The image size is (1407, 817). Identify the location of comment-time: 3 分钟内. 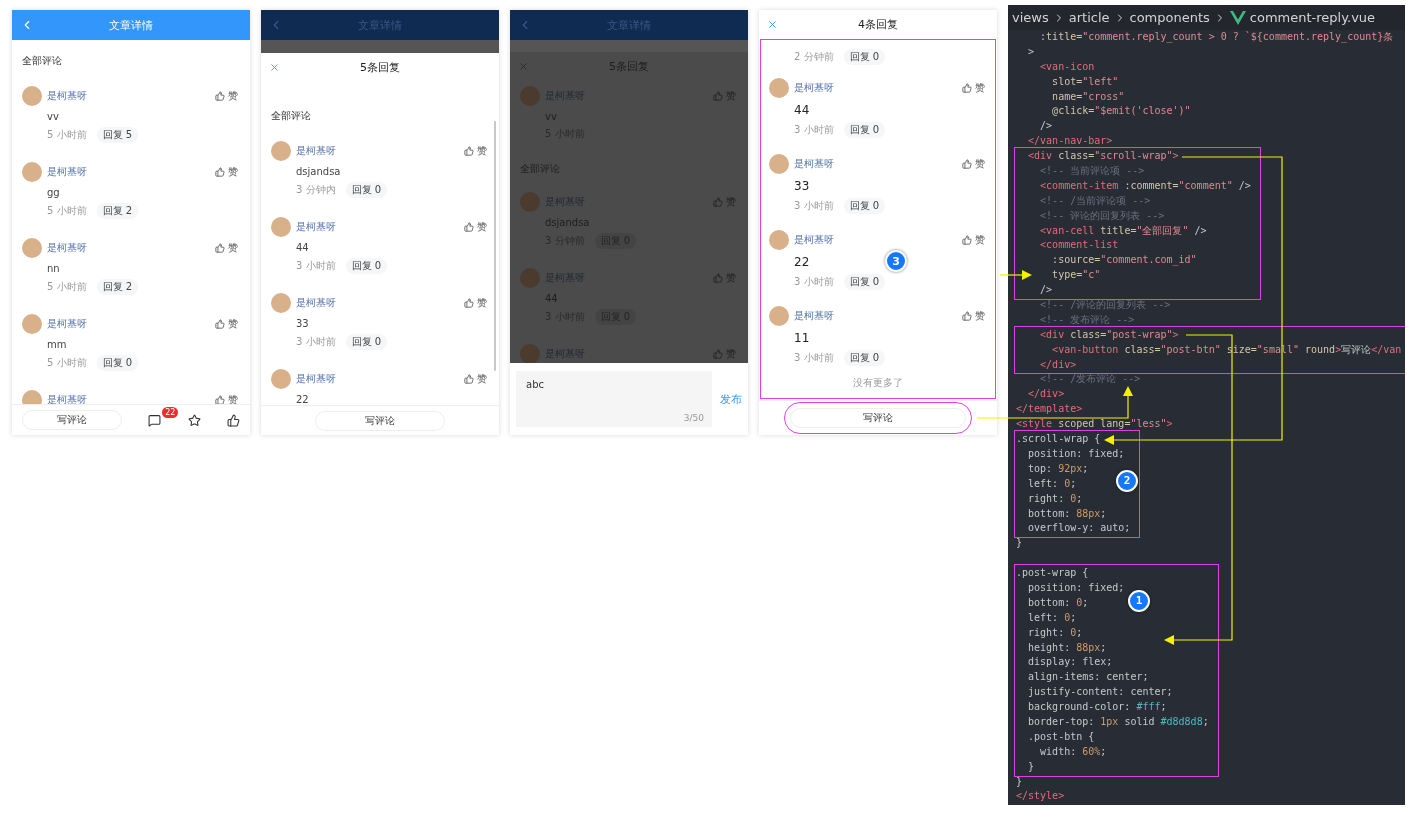
(316, 190).